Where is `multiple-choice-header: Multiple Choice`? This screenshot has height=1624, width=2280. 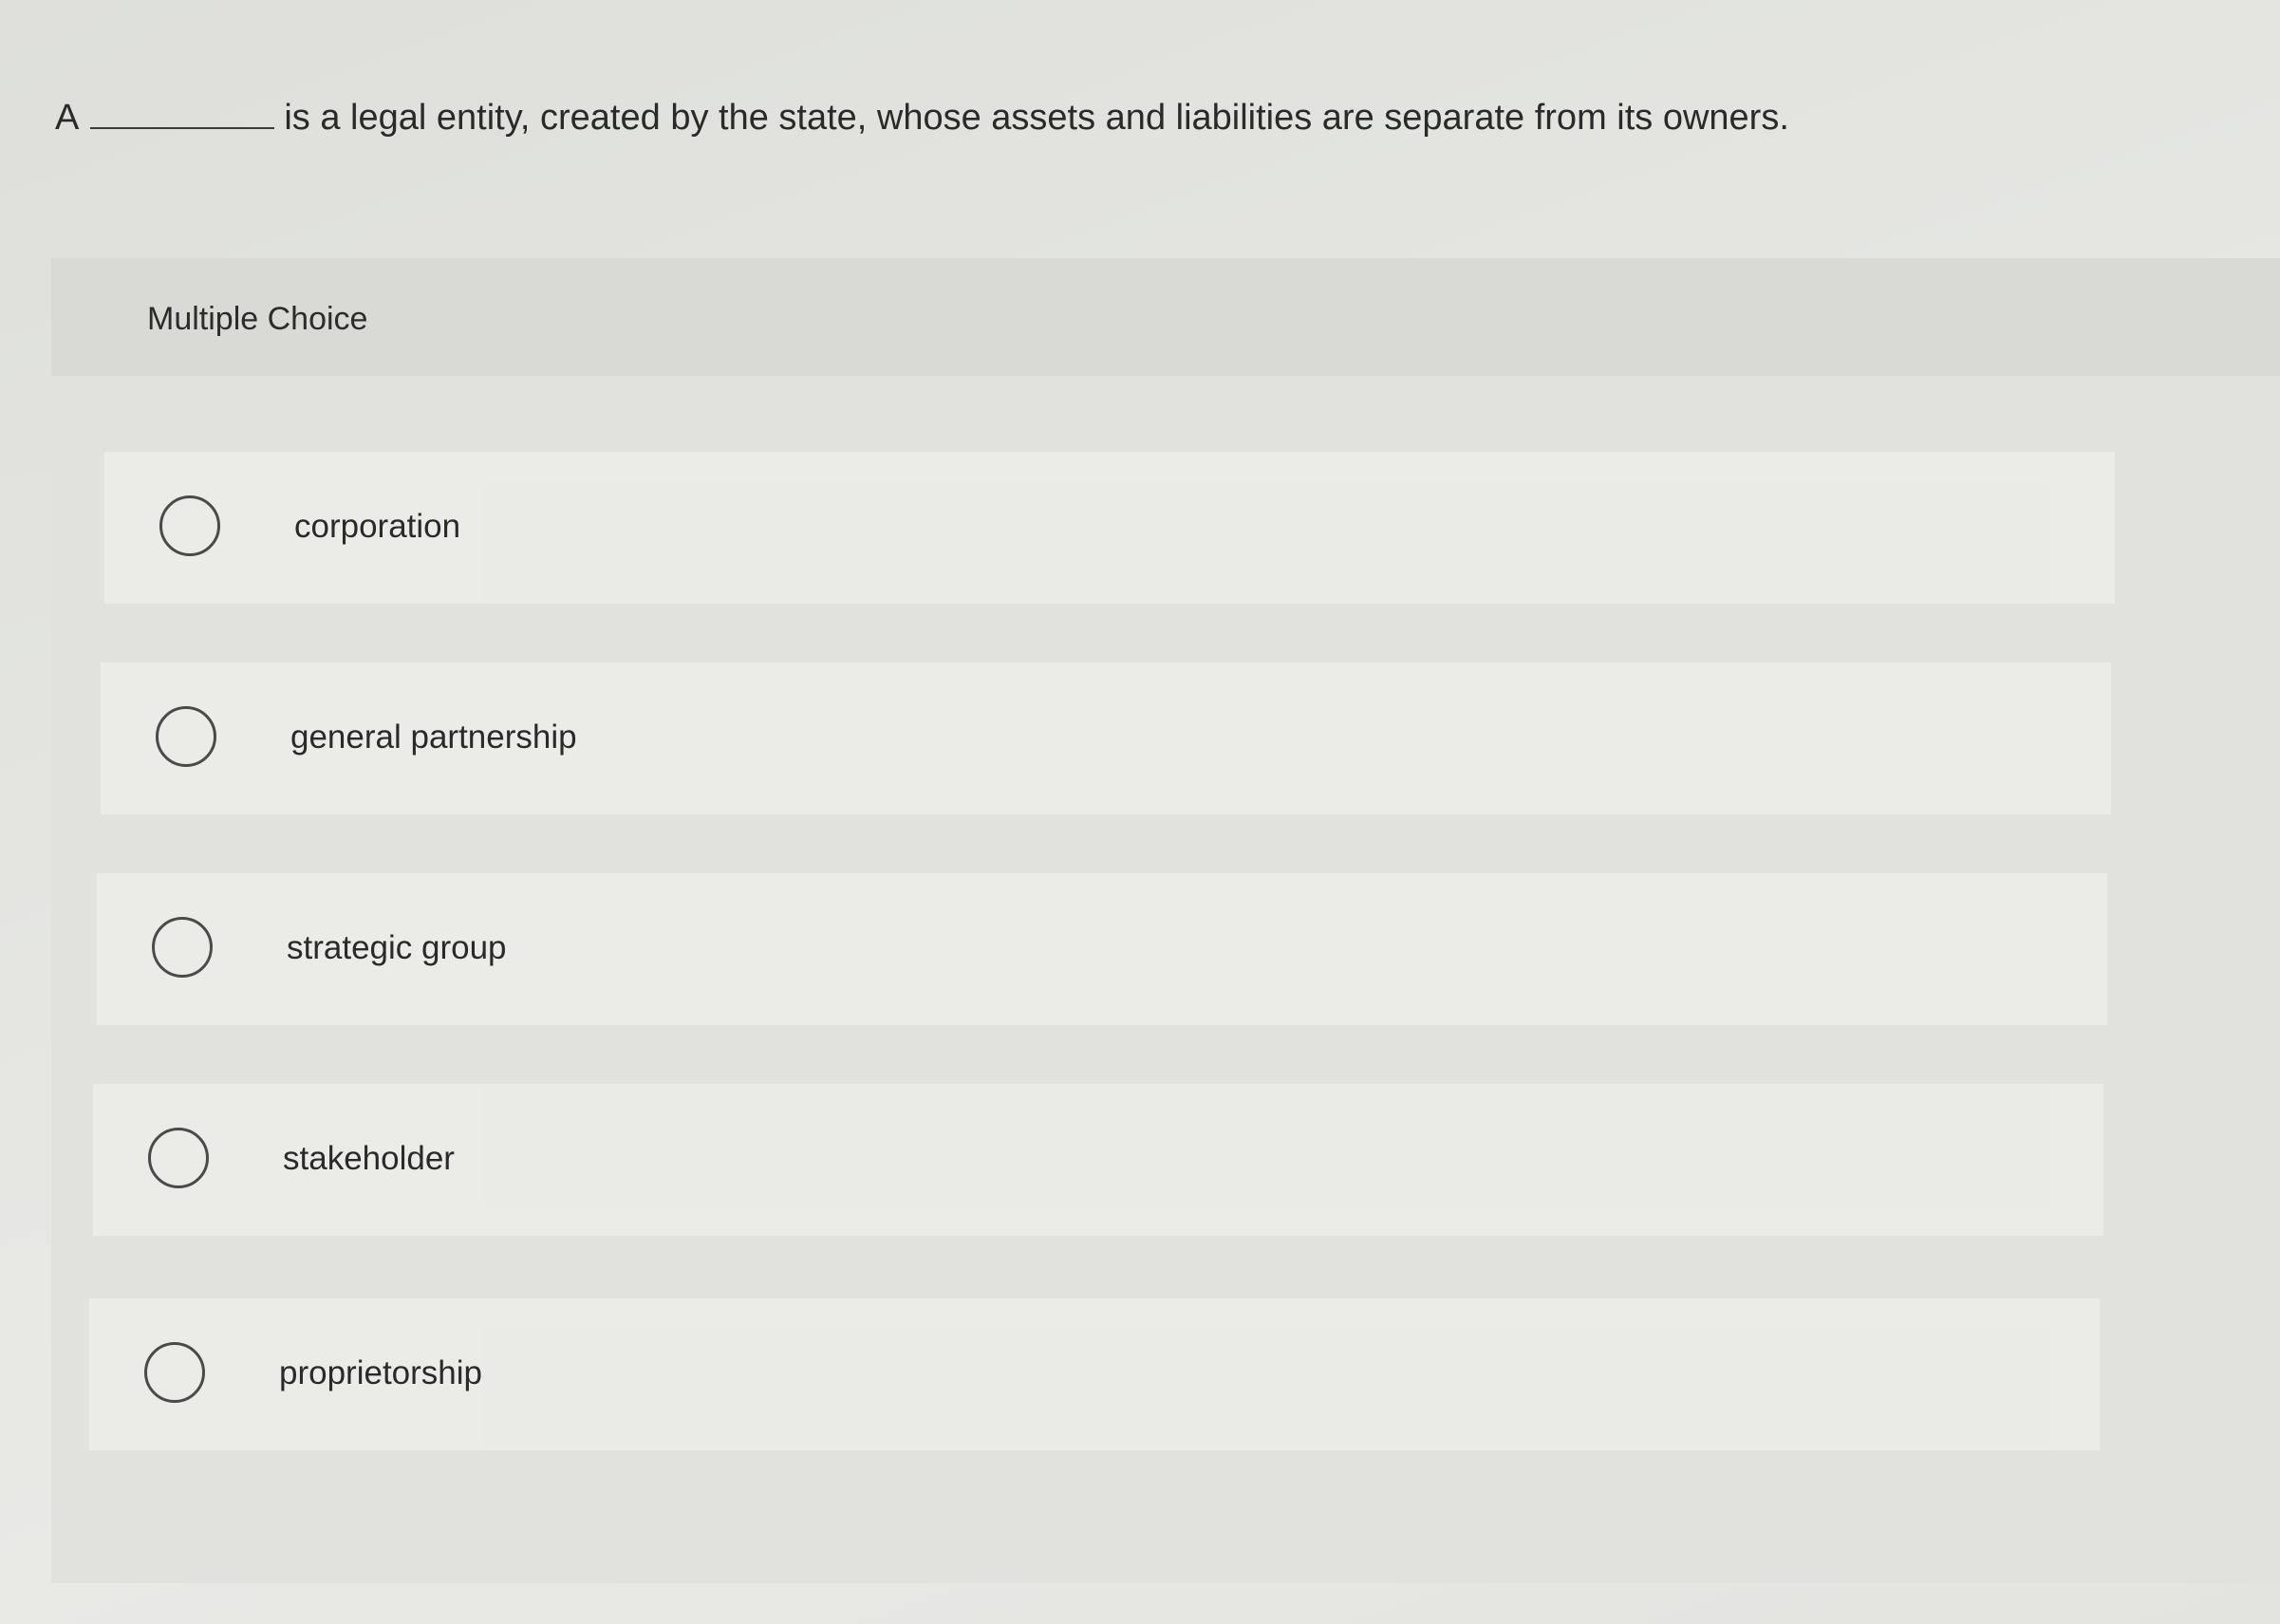
multiple-choice-header: Multiple Choice is located at coordinates (1166, 317).